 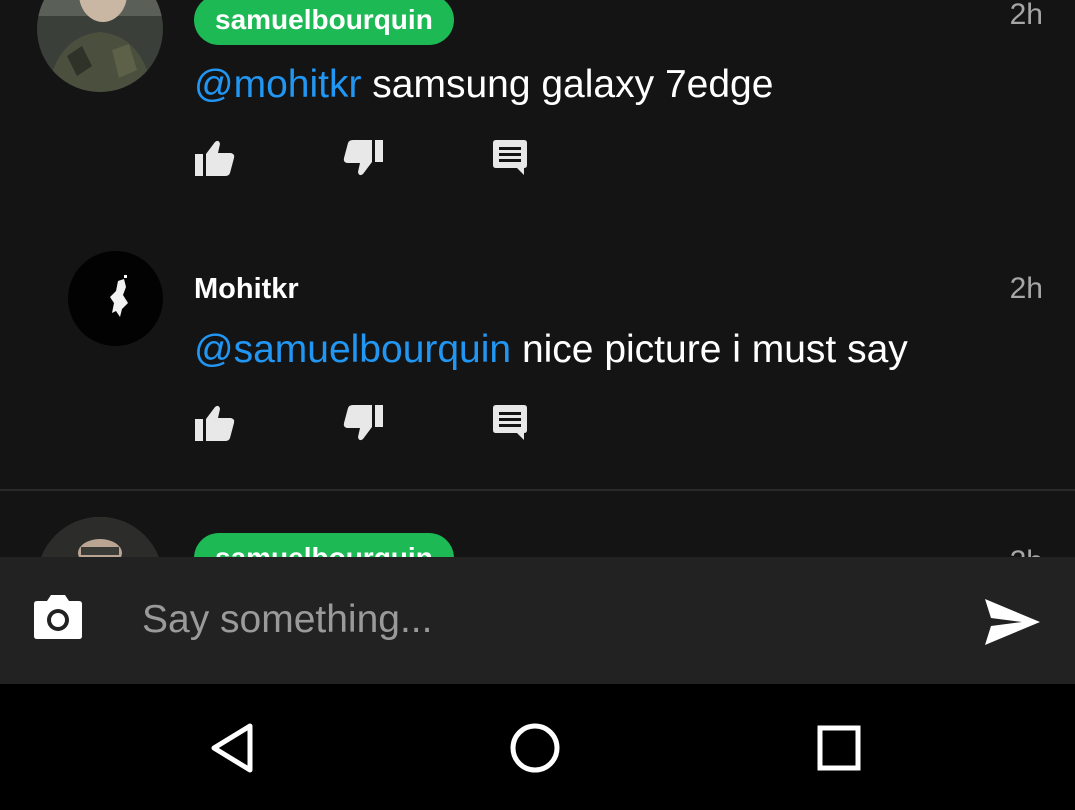 I want to click on comment-text: @mohitkr samsung galaxy 7edge, so click(x=483, y=85).